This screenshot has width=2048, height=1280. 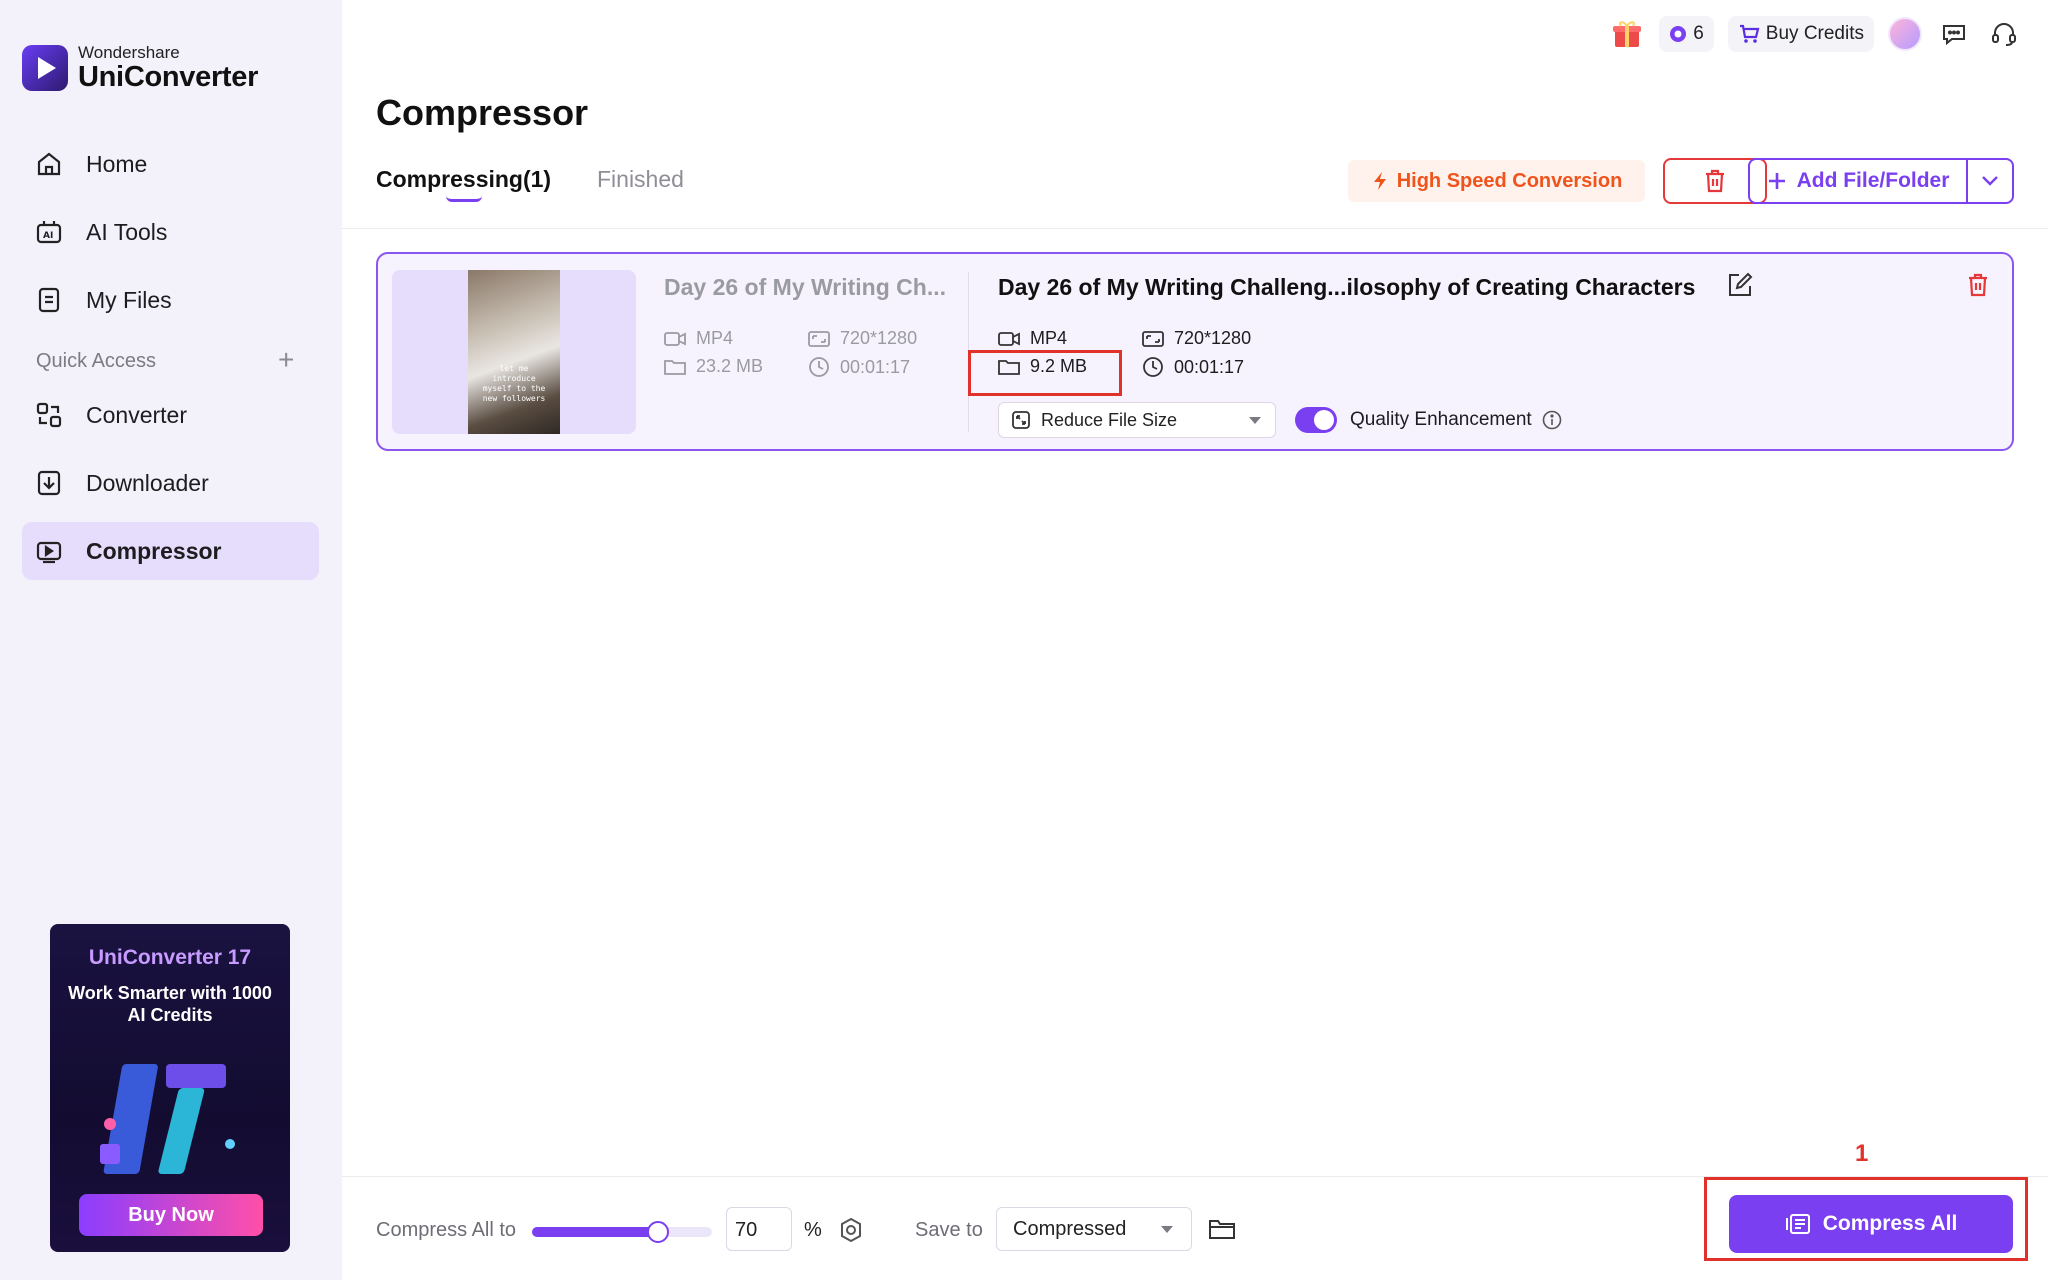 I want to click on compress-all-icon, so click(x=1797, y=1224).